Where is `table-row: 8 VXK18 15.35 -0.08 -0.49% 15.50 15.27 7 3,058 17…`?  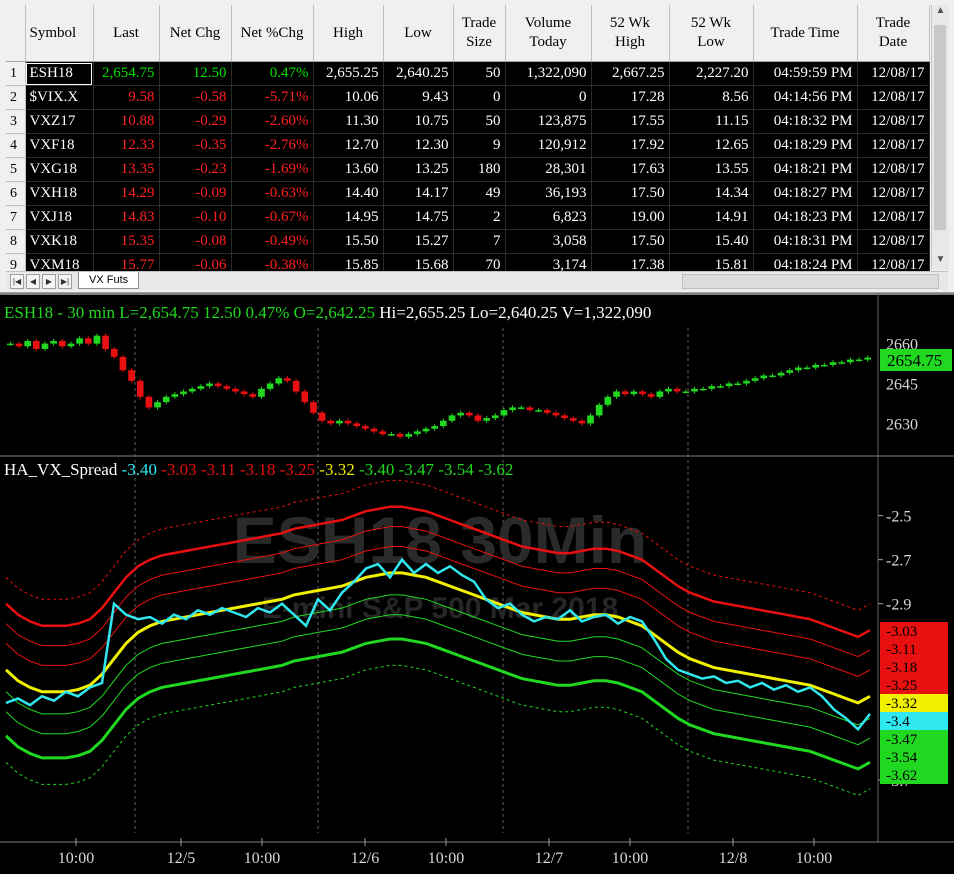
table-row: 8 VXK18 15.35 -0.08 -0.49% 15.50 15.27 7 3,058 17… is located at coordinates (468, 241).